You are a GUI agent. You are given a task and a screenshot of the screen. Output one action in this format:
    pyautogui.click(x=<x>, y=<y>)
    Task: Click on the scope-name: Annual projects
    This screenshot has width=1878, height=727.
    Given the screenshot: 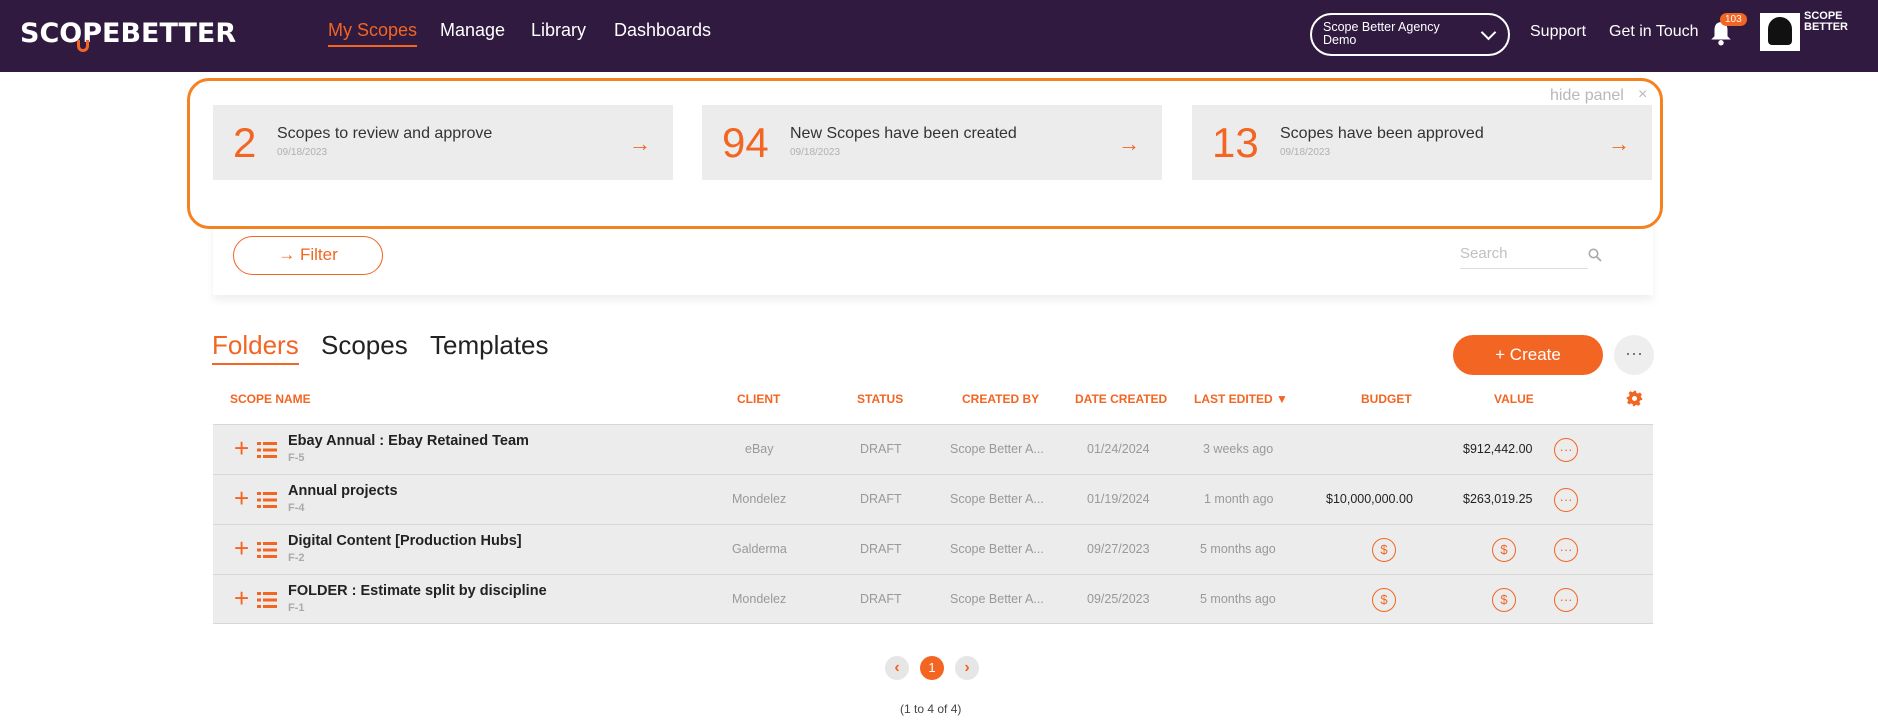 What is the action you would take?
    pyautogui.click(x=343, y=491)
    